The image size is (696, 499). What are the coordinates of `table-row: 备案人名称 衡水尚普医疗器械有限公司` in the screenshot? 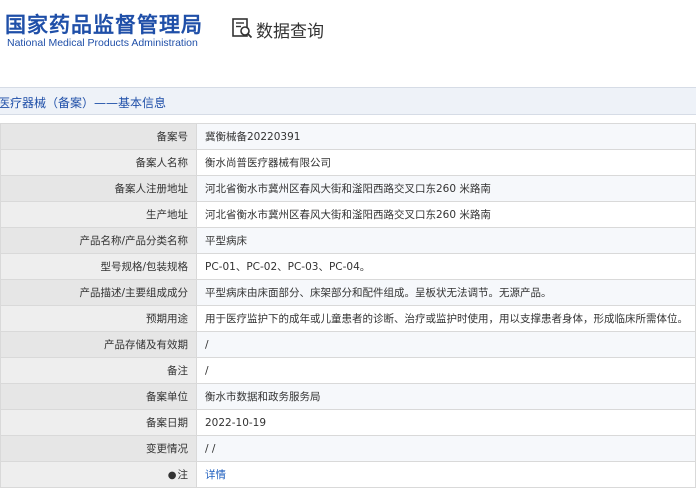 It's located at (348, 162).